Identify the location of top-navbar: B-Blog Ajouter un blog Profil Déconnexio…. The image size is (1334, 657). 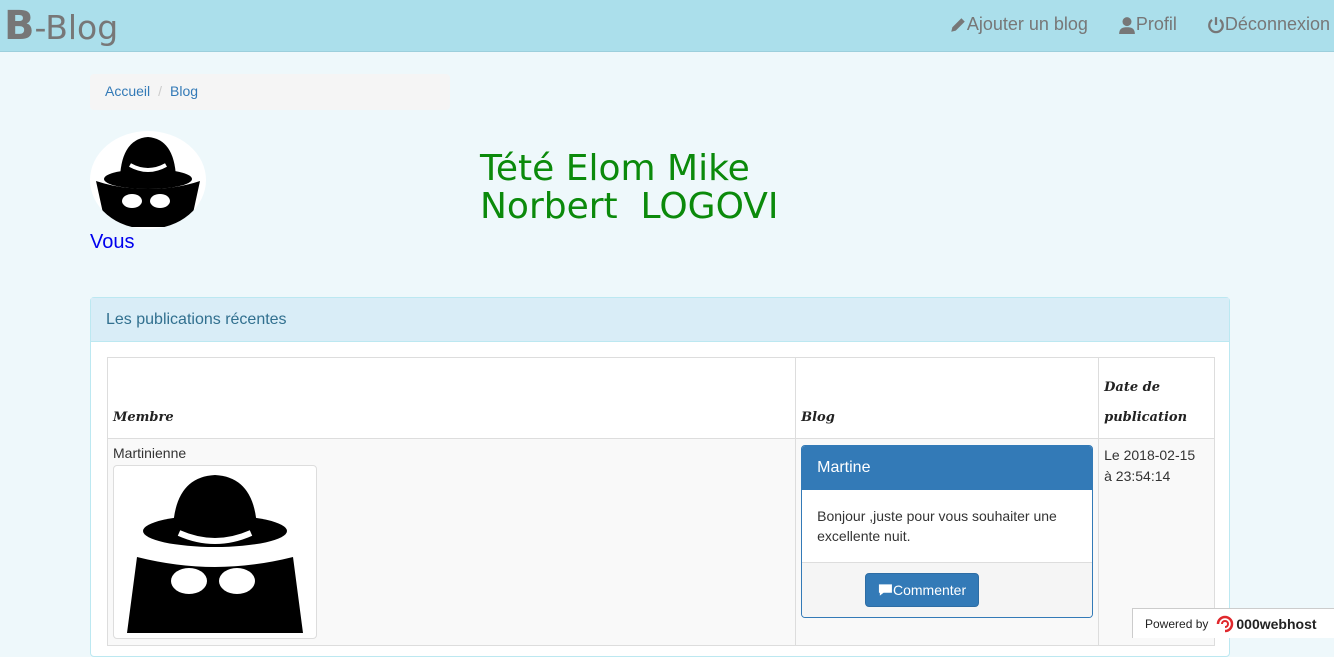
(667, 26).